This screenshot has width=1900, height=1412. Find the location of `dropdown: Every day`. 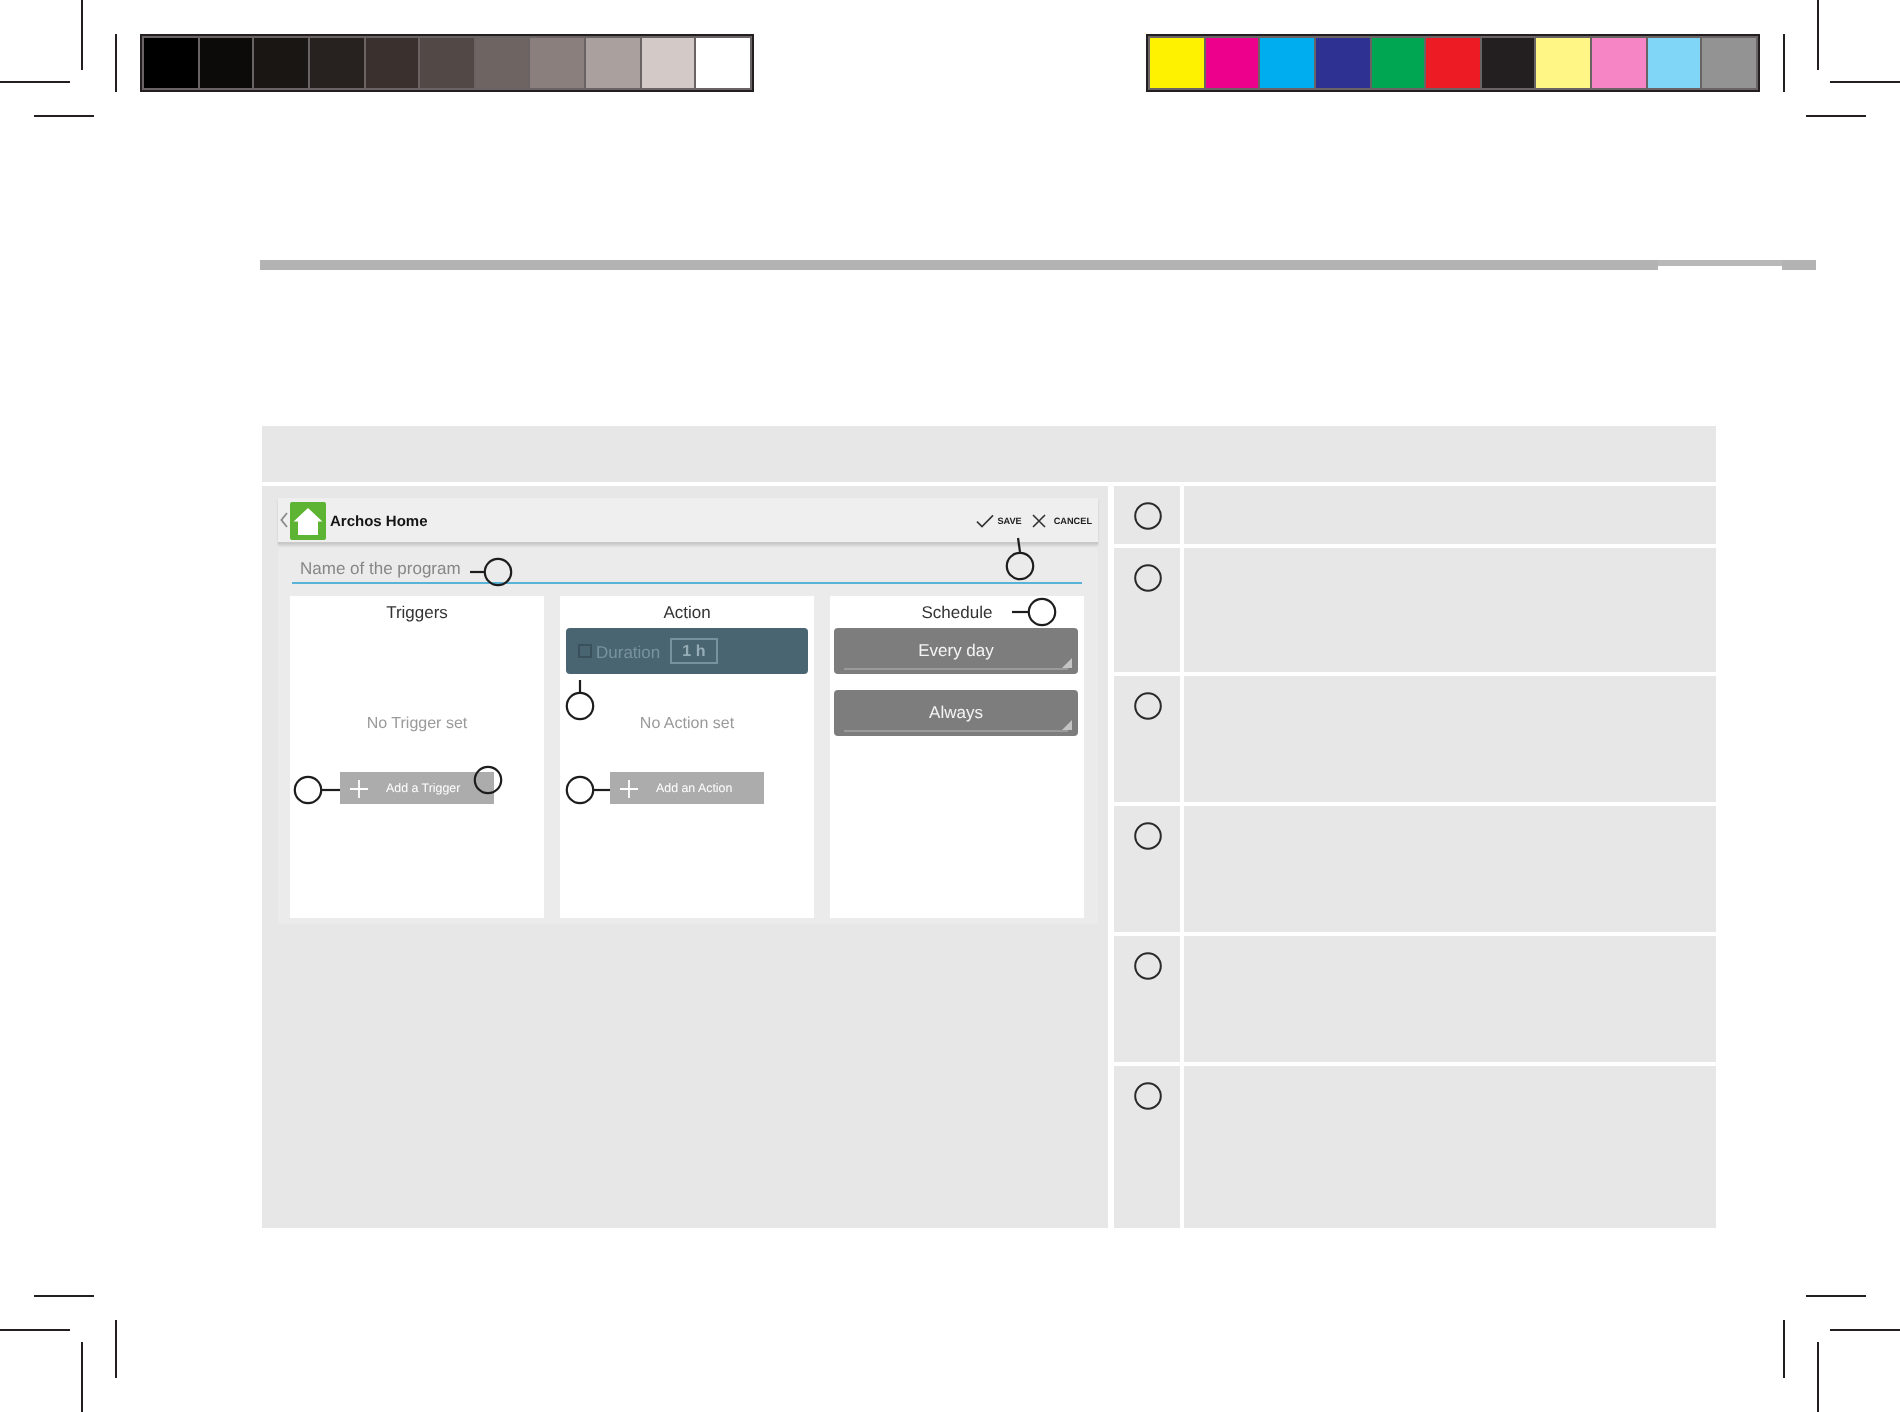

dropdown: Every day is located at coordinates (956, 651).